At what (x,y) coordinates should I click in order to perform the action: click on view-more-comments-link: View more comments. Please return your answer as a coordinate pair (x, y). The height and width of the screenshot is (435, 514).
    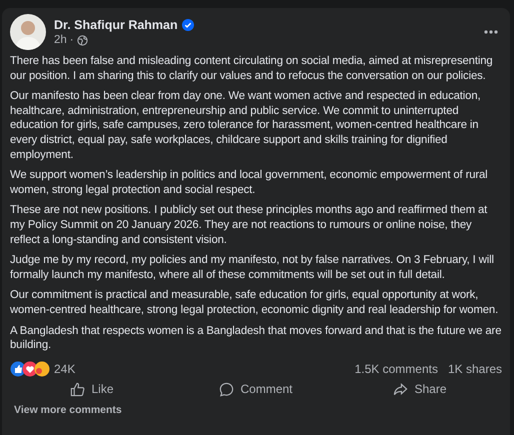
    Looking at the image, I should click on (68, 410).